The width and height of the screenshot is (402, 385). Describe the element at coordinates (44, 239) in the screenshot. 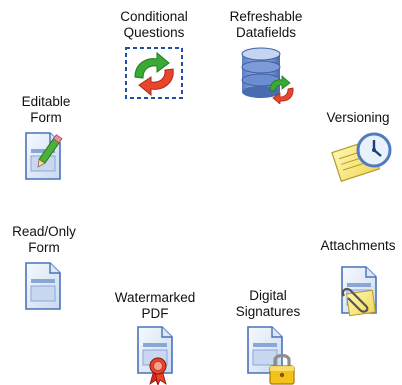

I see `read-only-form-label: Read/Only Form` at that location.